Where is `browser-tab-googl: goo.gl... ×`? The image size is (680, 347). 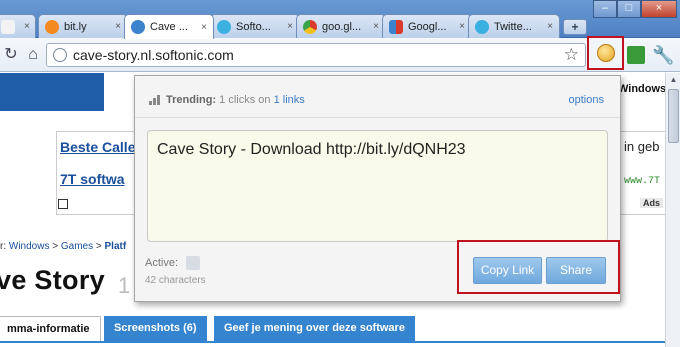 browser-tab-googl: goo.gl... × is located at coordinates (341, 26).